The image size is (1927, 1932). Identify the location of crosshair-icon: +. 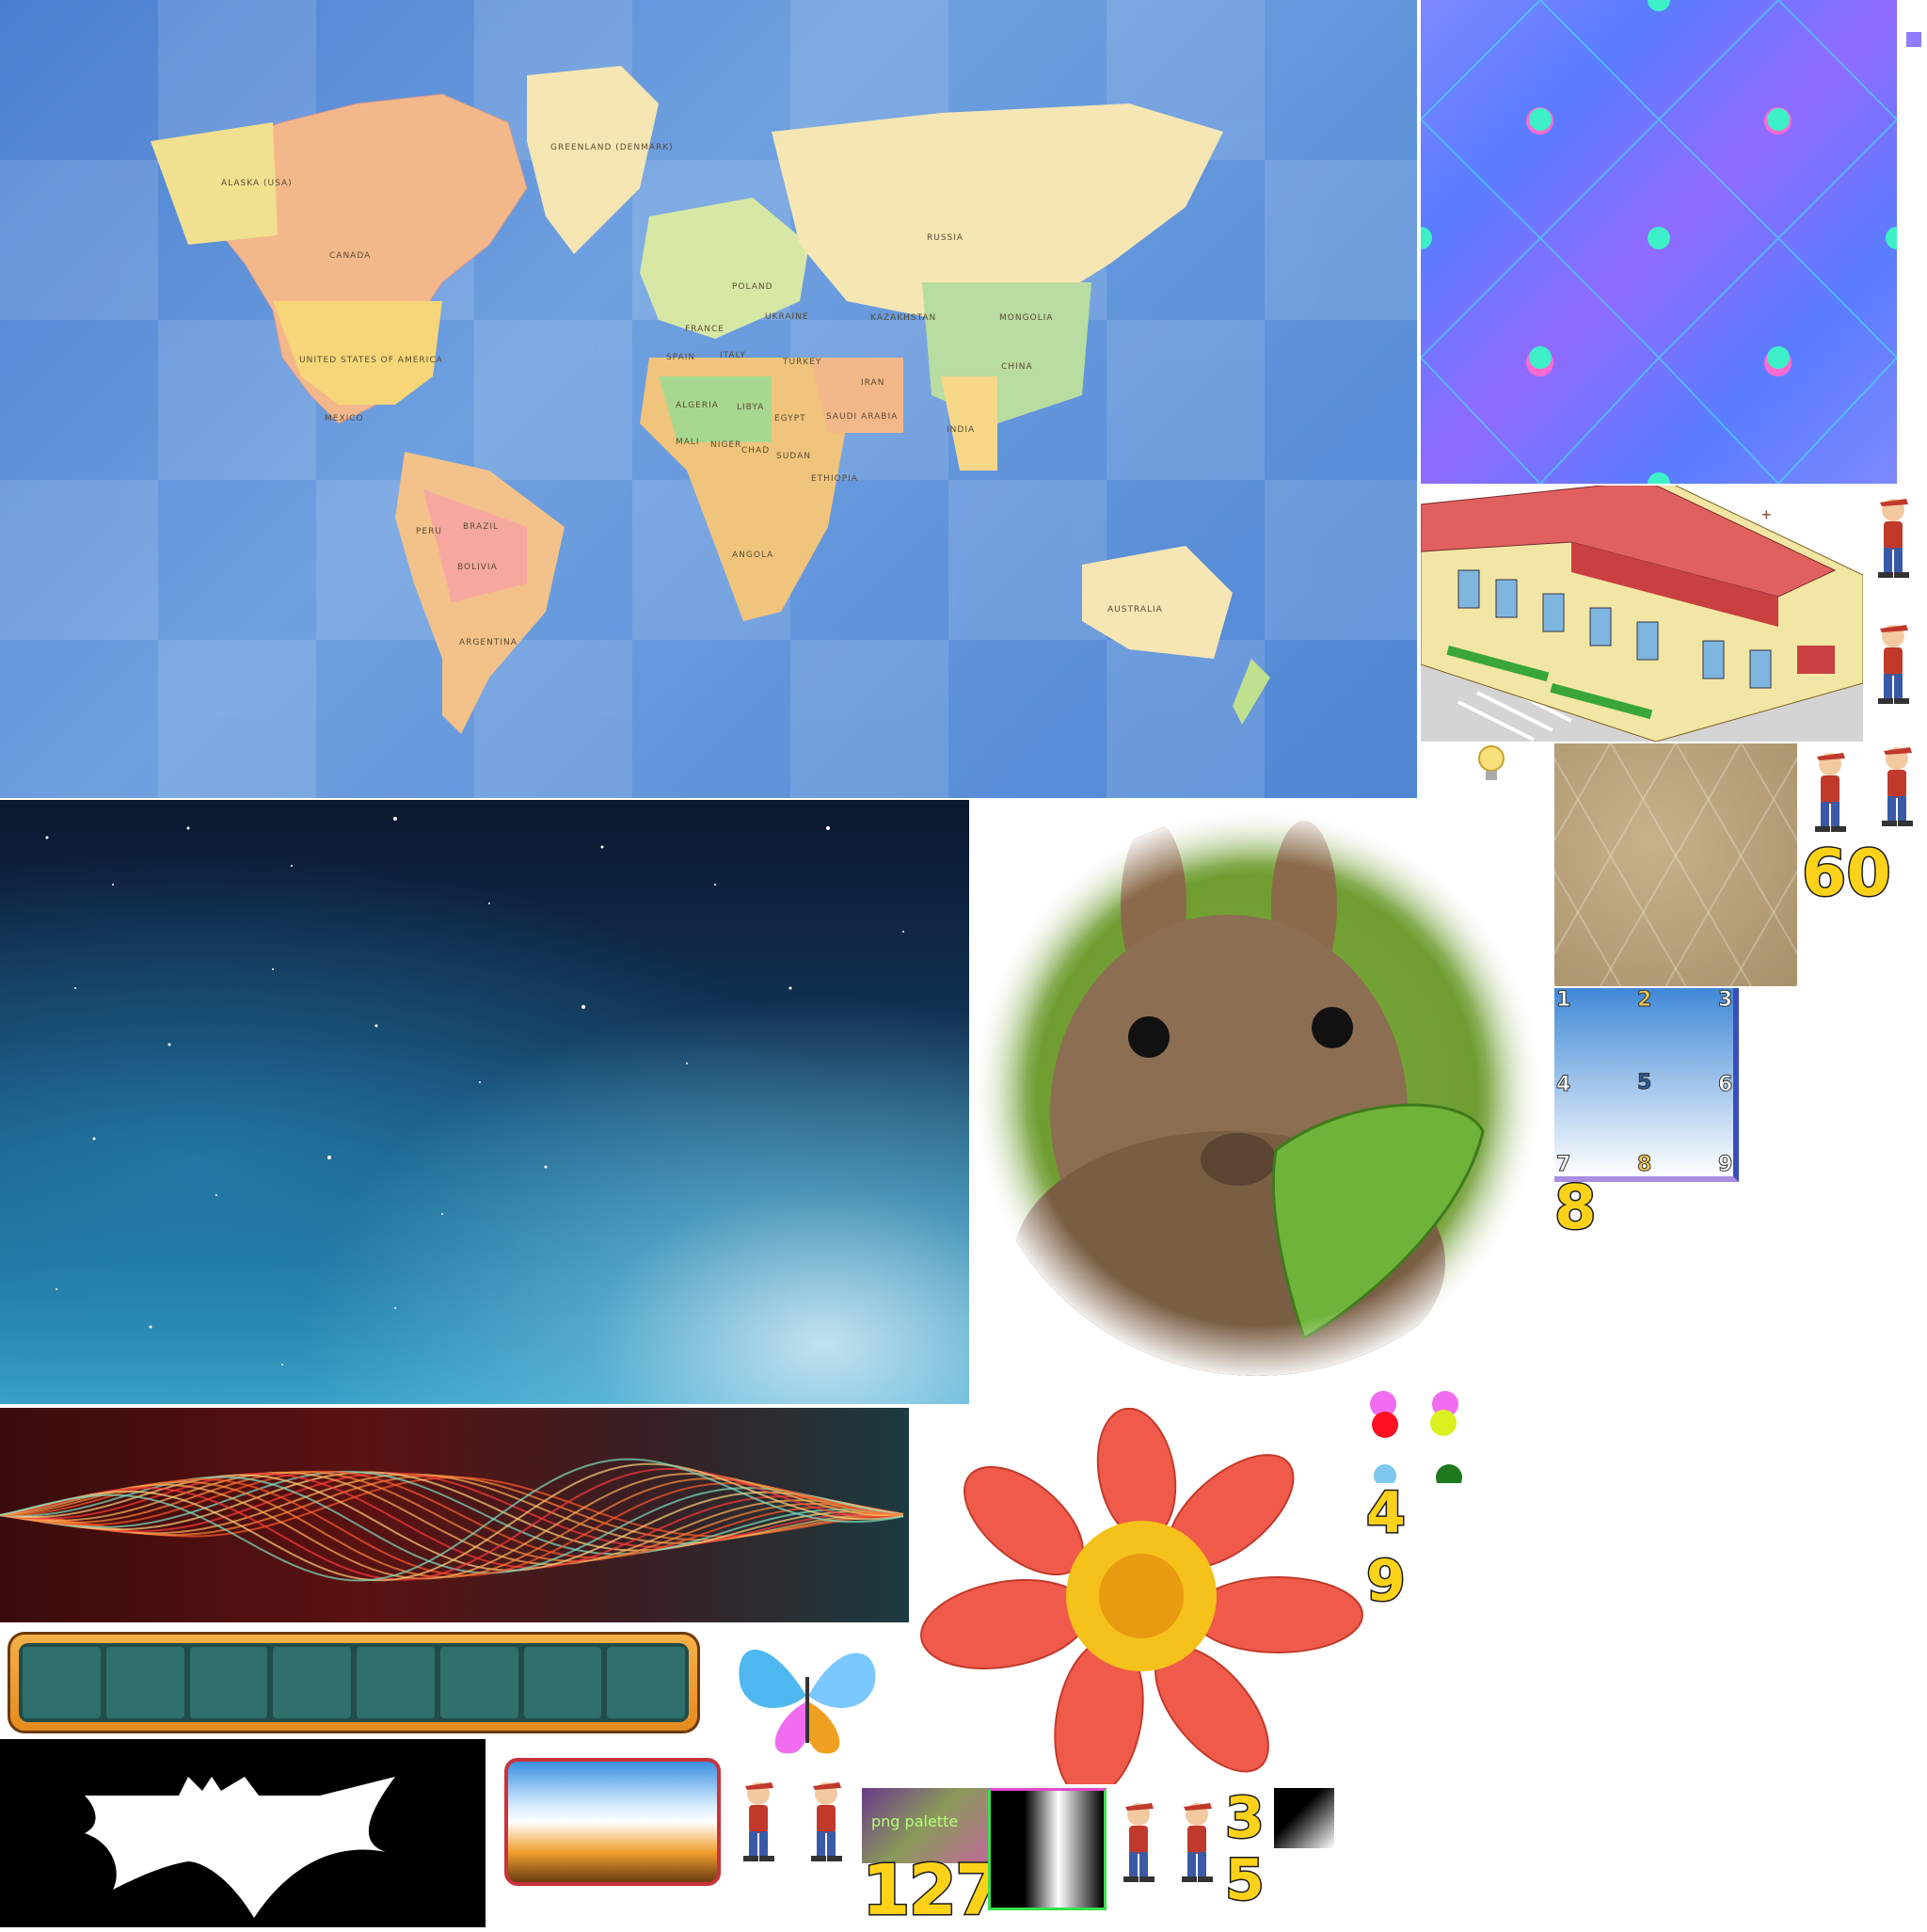
(1766, 514).